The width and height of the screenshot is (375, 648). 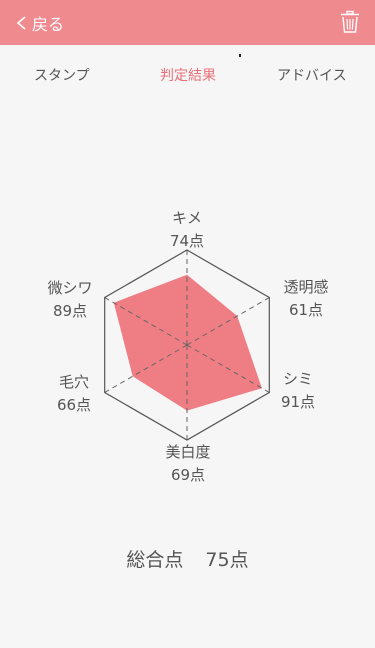 I want to click on axis-score: 74点, so click(x=187, y=241).